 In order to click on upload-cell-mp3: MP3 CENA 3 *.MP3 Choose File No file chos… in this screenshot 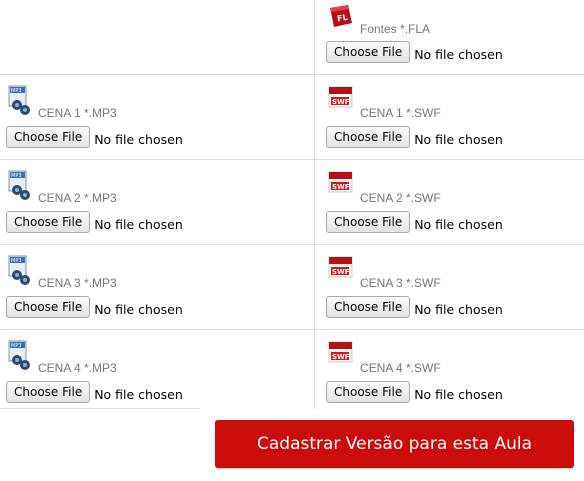, I will do `click(156, 287)`.